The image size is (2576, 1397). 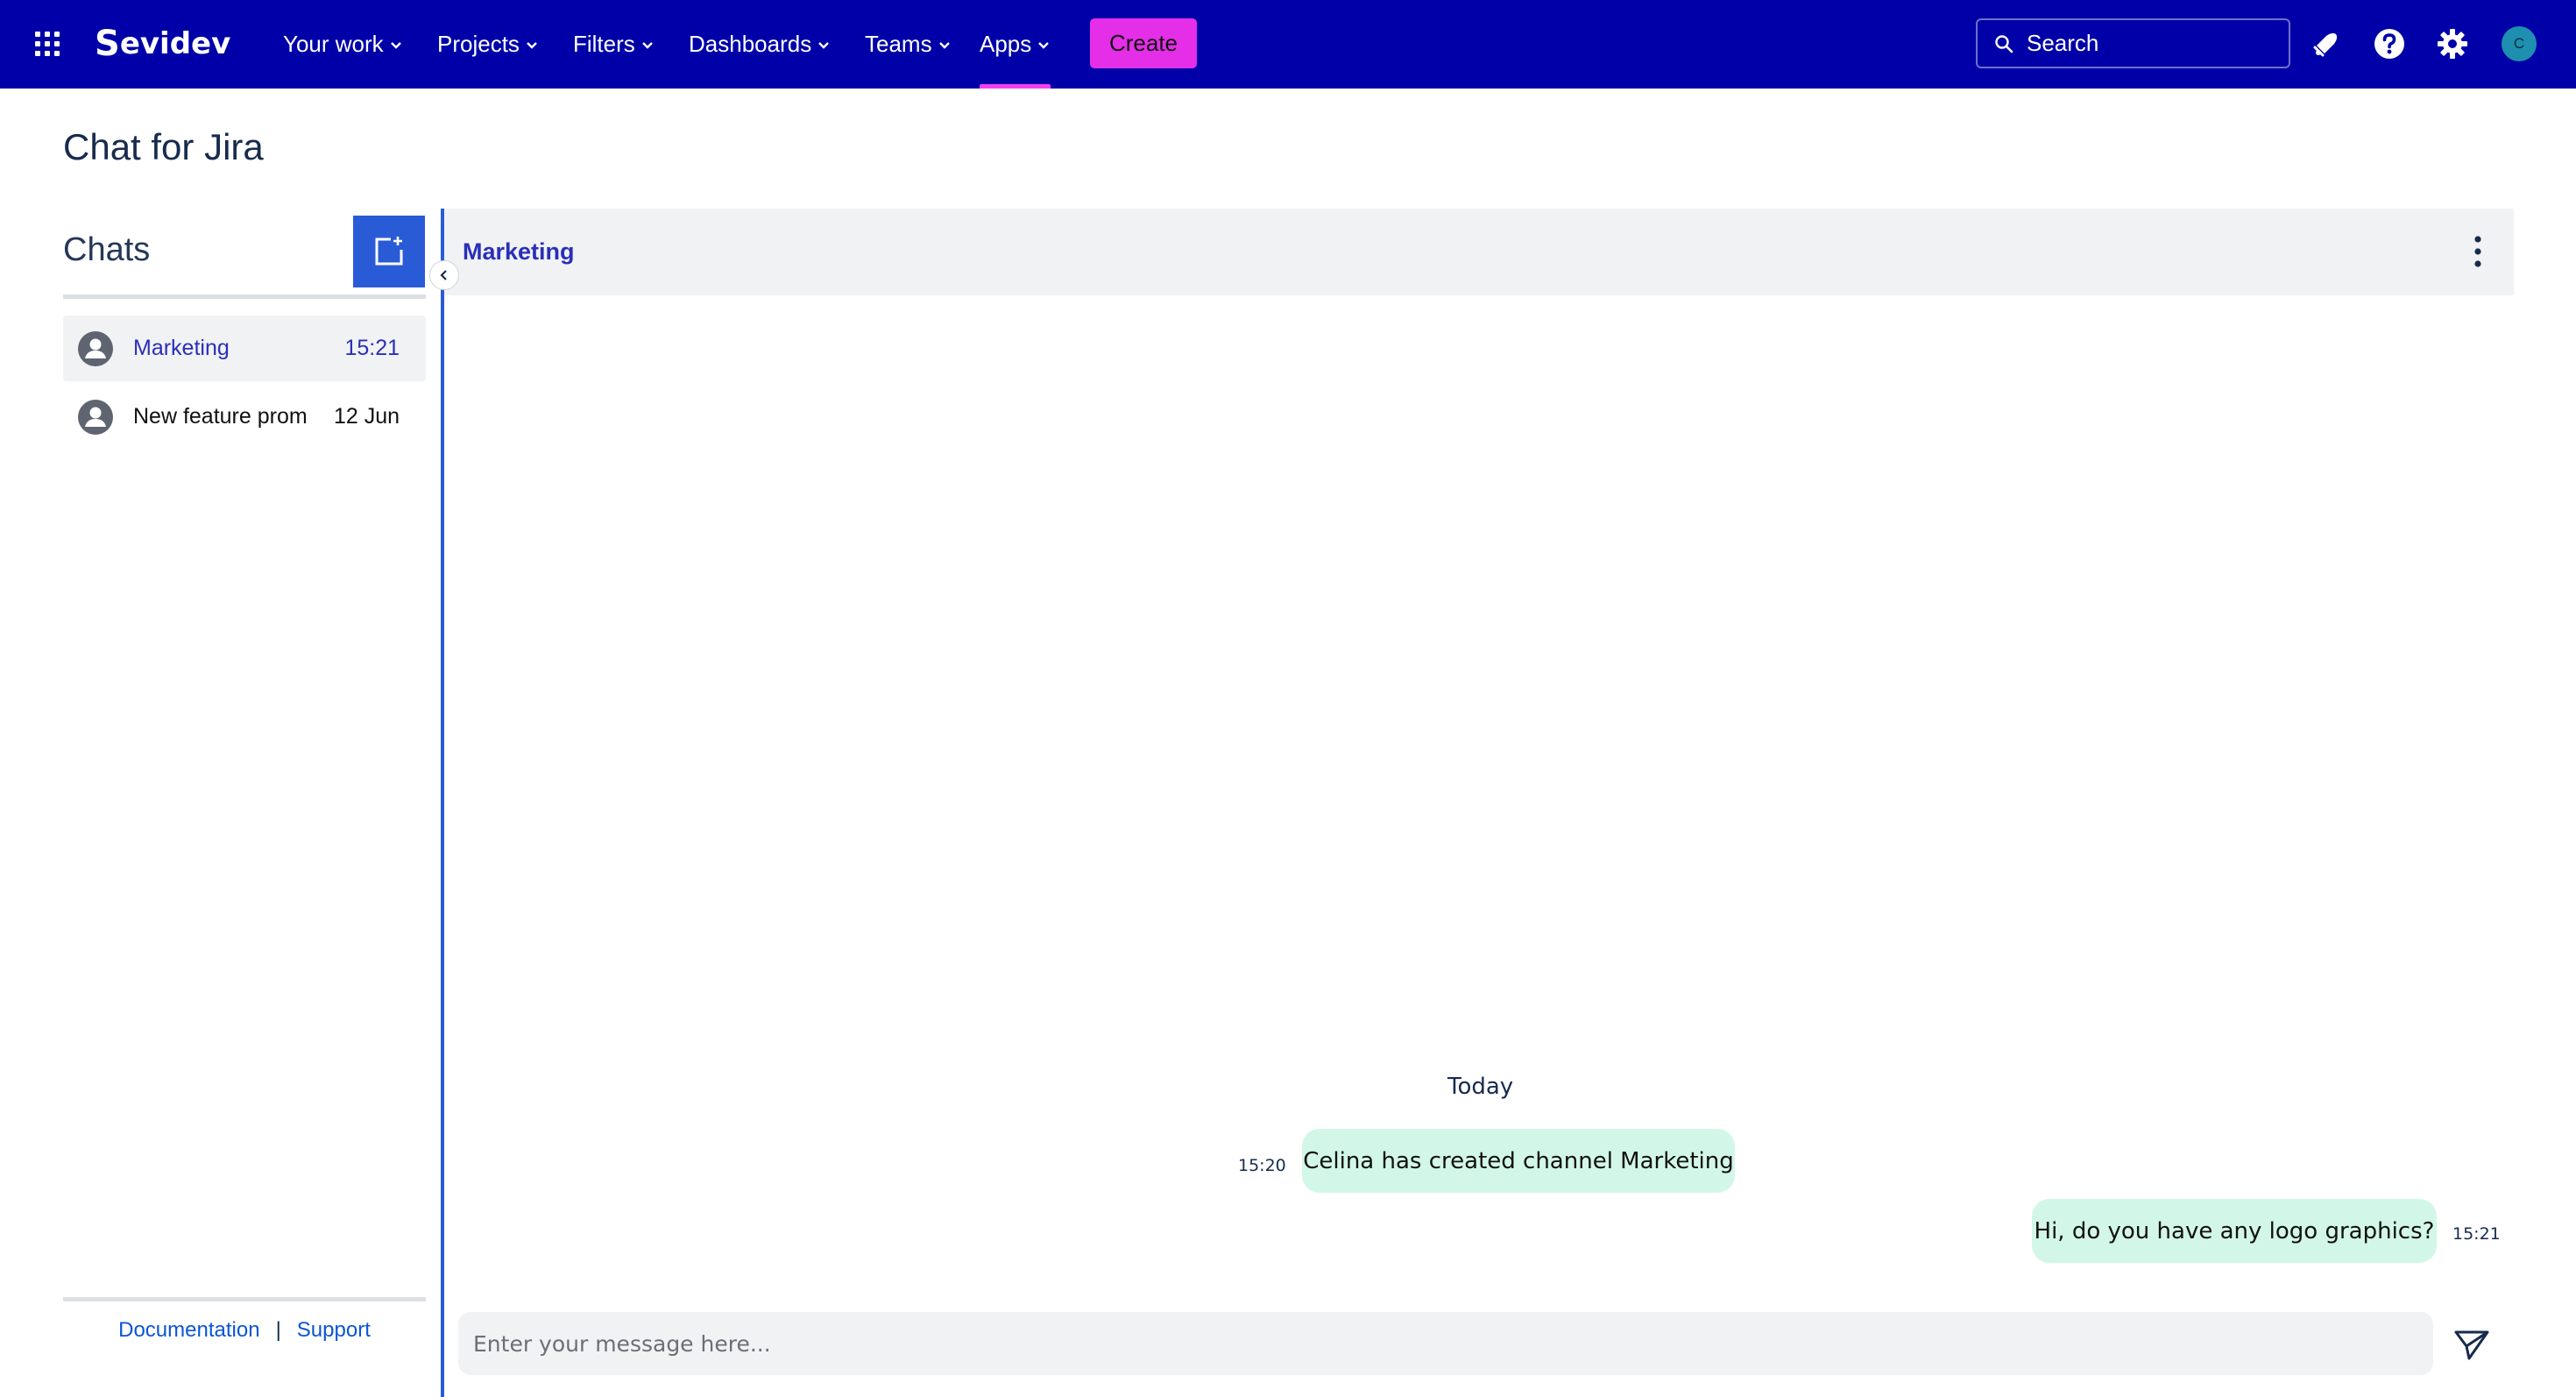 What do you see at coordinates (2149, 43) in the screenshot?
I see `search-input` at bounding box center [2149, 43].